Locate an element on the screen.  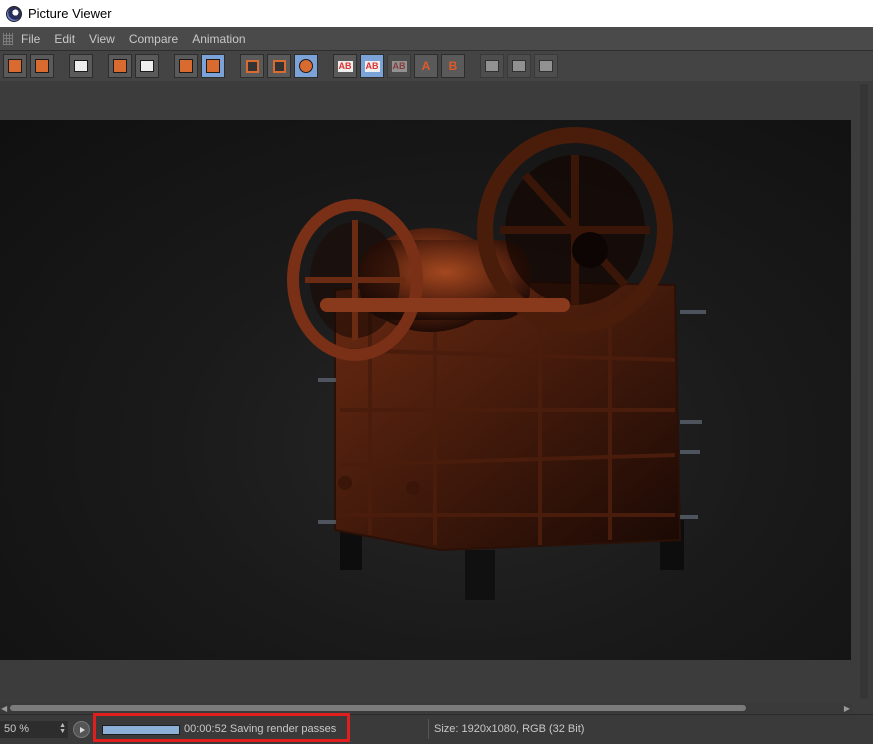
ab-split-icon: AB is located at coordinates (372, 66).